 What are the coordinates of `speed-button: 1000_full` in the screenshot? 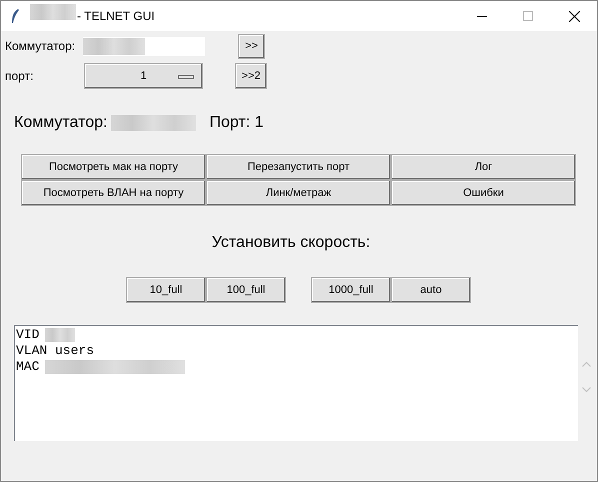 It's located at (351, 290).